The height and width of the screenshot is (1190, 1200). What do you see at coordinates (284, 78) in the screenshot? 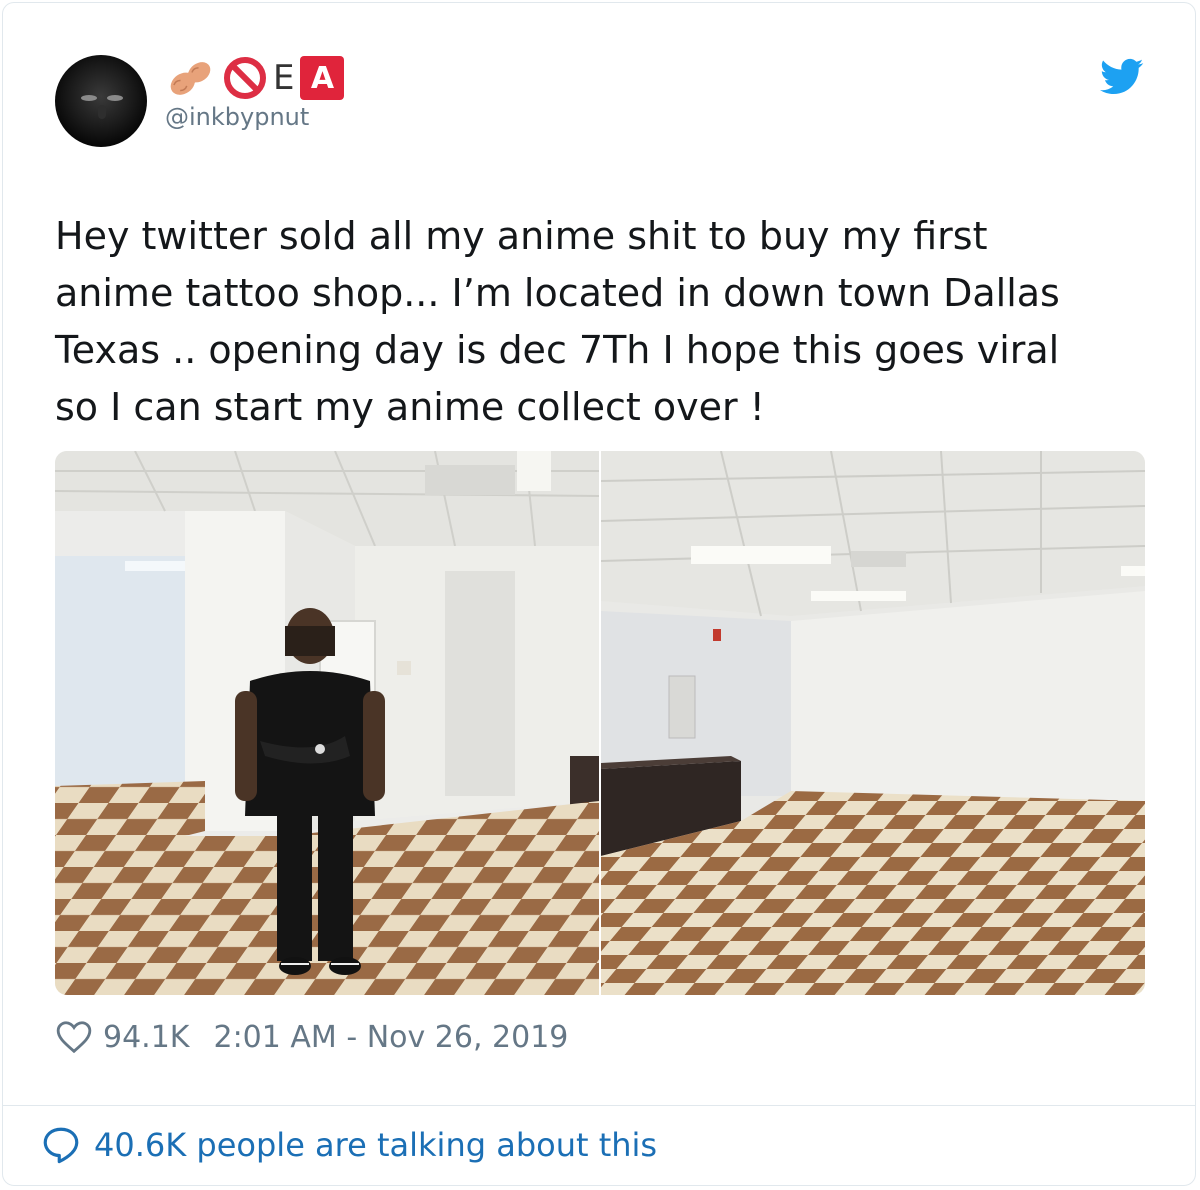
I see `display-name-letter-e: E` at bounding box center [284, 78].